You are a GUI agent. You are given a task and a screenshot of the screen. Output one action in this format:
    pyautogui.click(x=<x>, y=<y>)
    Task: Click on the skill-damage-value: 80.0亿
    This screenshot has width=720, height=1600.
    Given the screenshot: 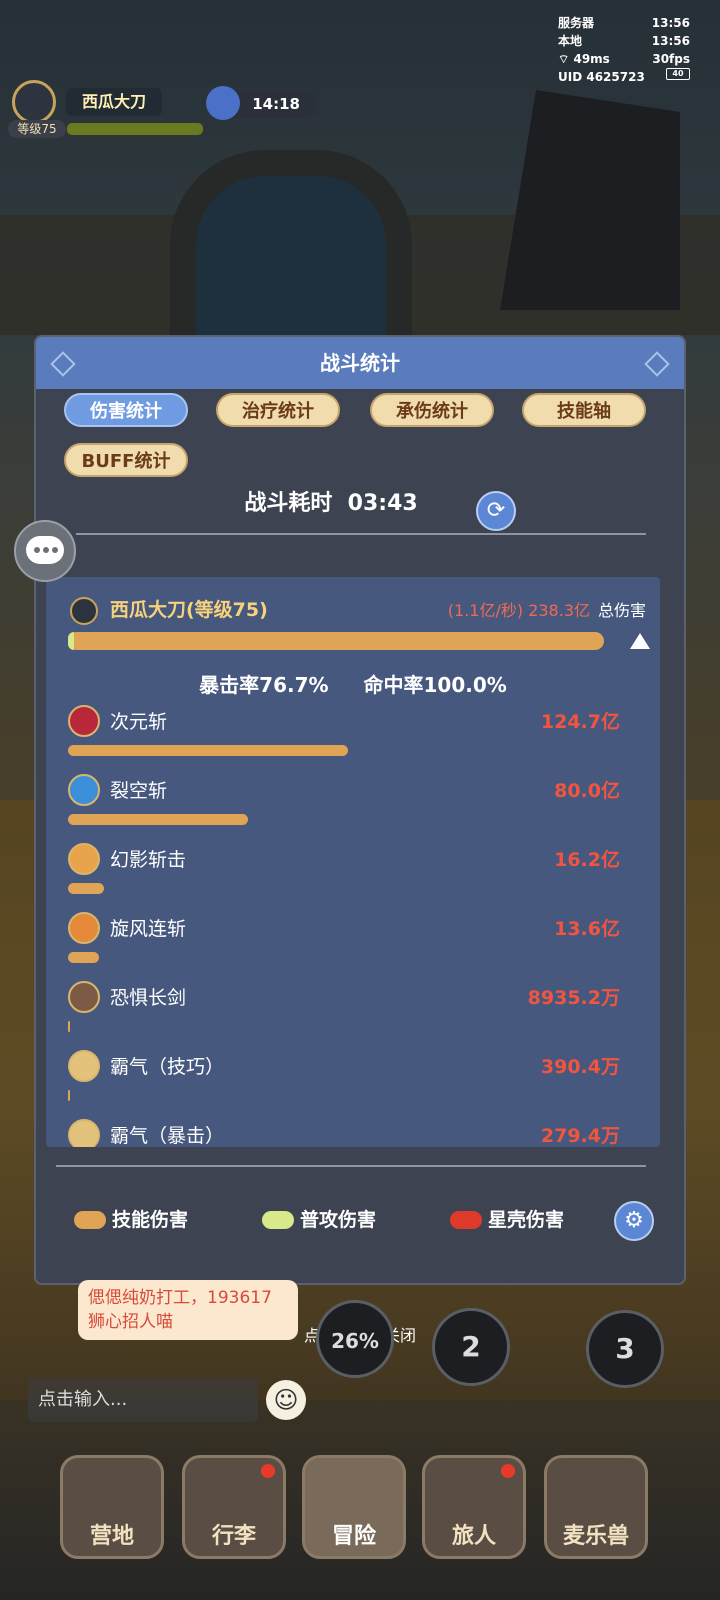 What is the action you would take?
    pyautogui.click(x=587, y=791)
    